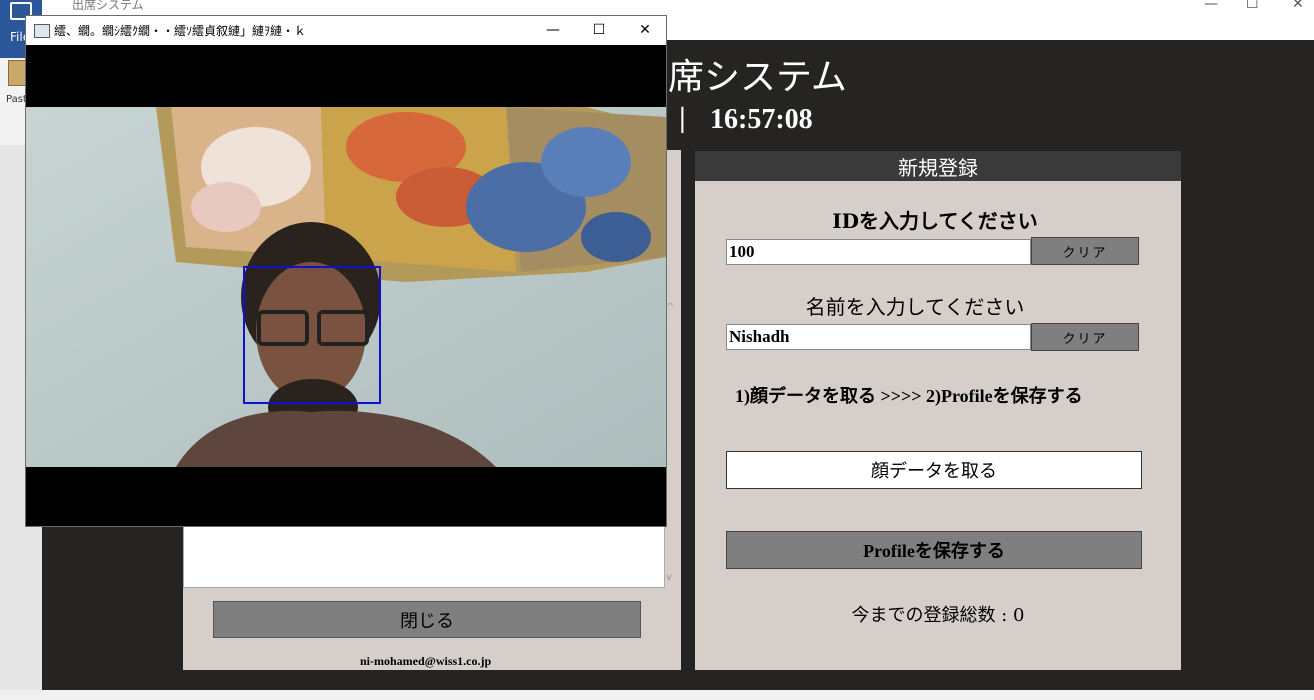  Describe the element at coordinates (1085, 251) in the screenshot. I see `id-clear-button: クリア` at that location.